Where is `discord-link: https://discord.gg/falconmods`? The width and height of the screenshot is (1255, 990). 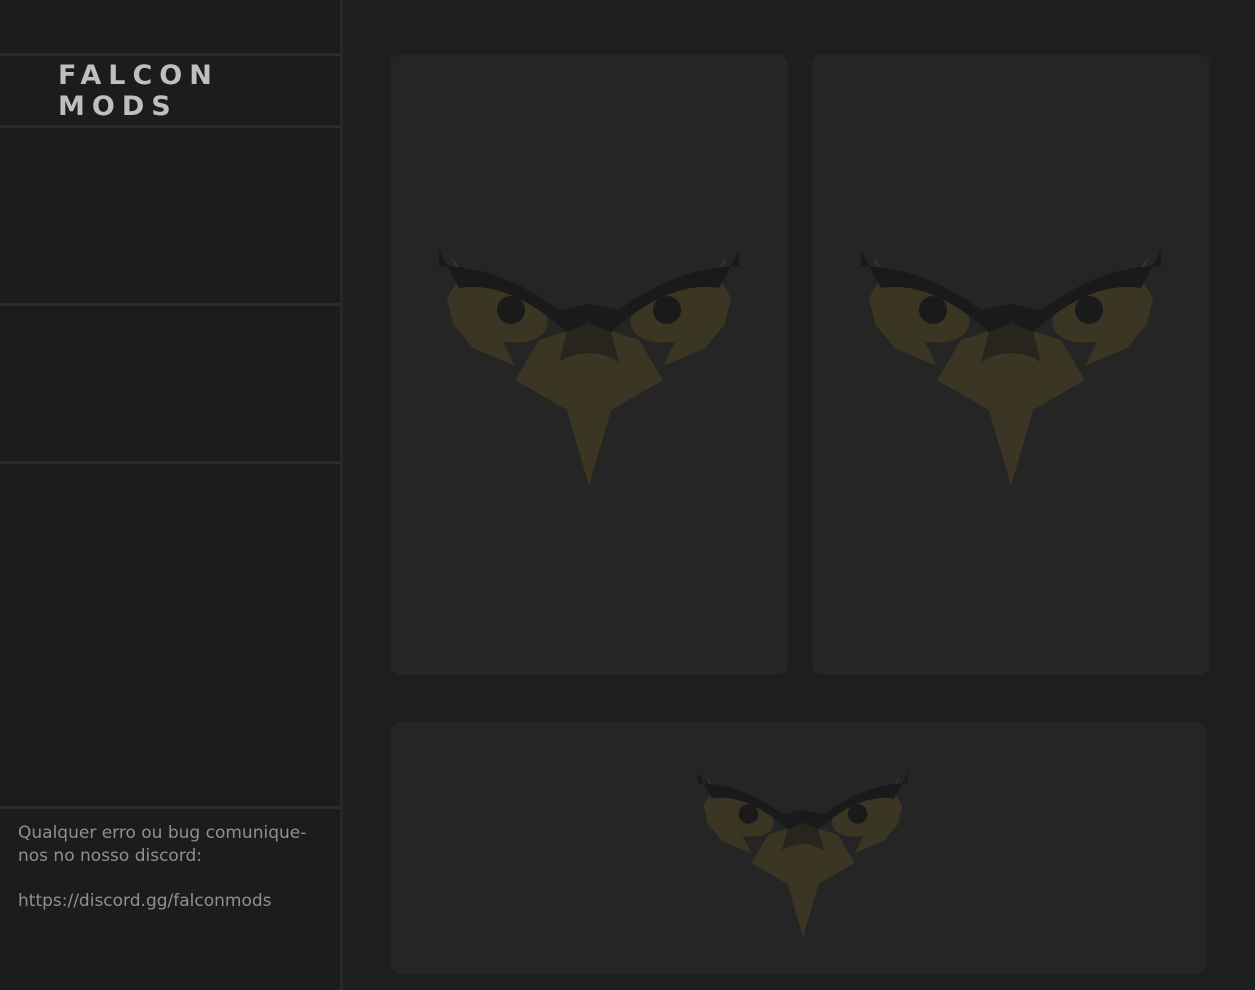 discord-link: https://discord.gg/falconmods is located at coordinates (173, 901).